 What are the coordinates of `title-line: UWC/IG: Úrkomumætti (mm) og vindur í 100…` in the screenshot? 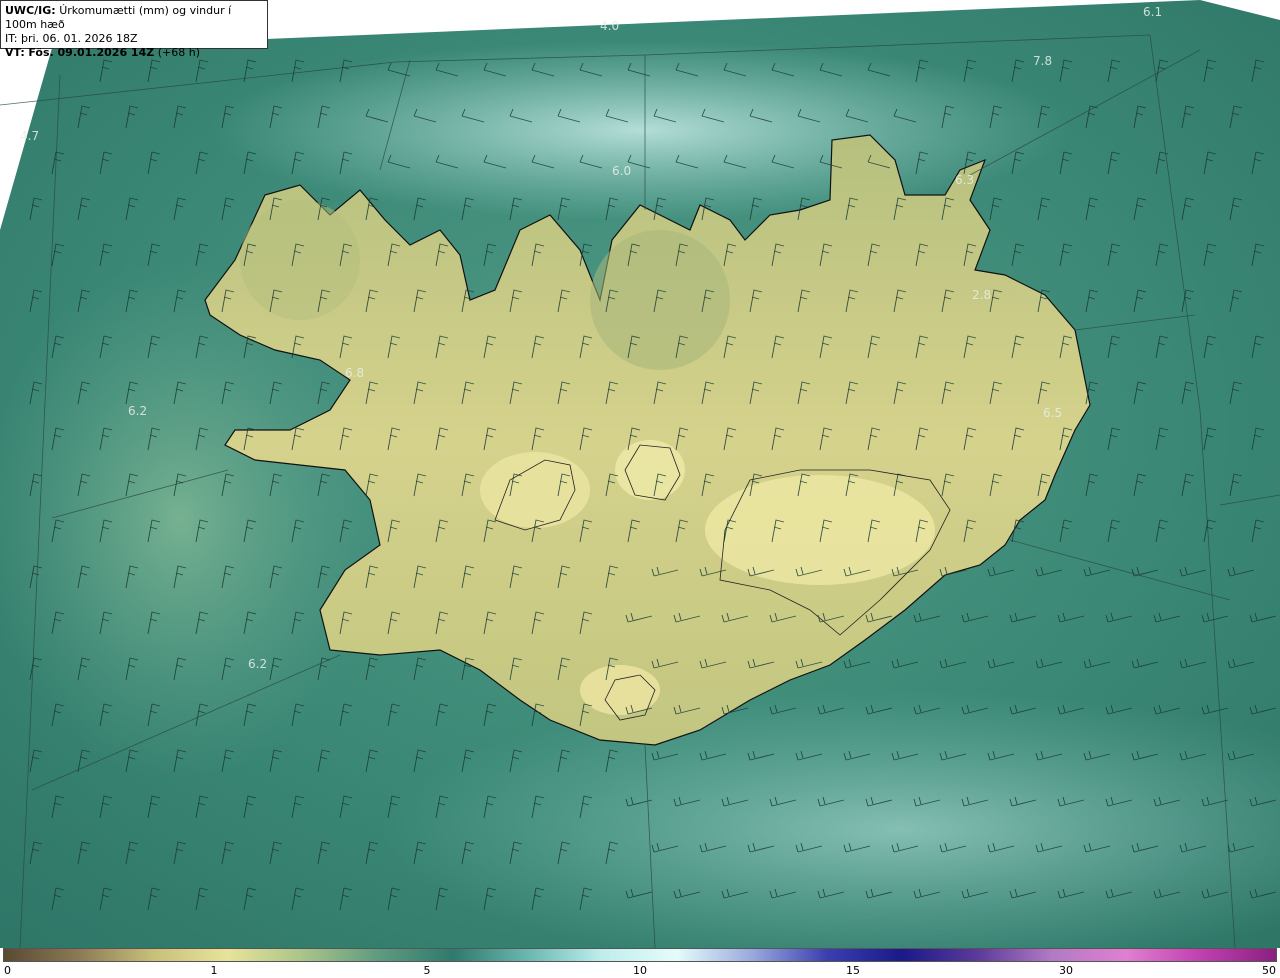 It's located at (134, 18).